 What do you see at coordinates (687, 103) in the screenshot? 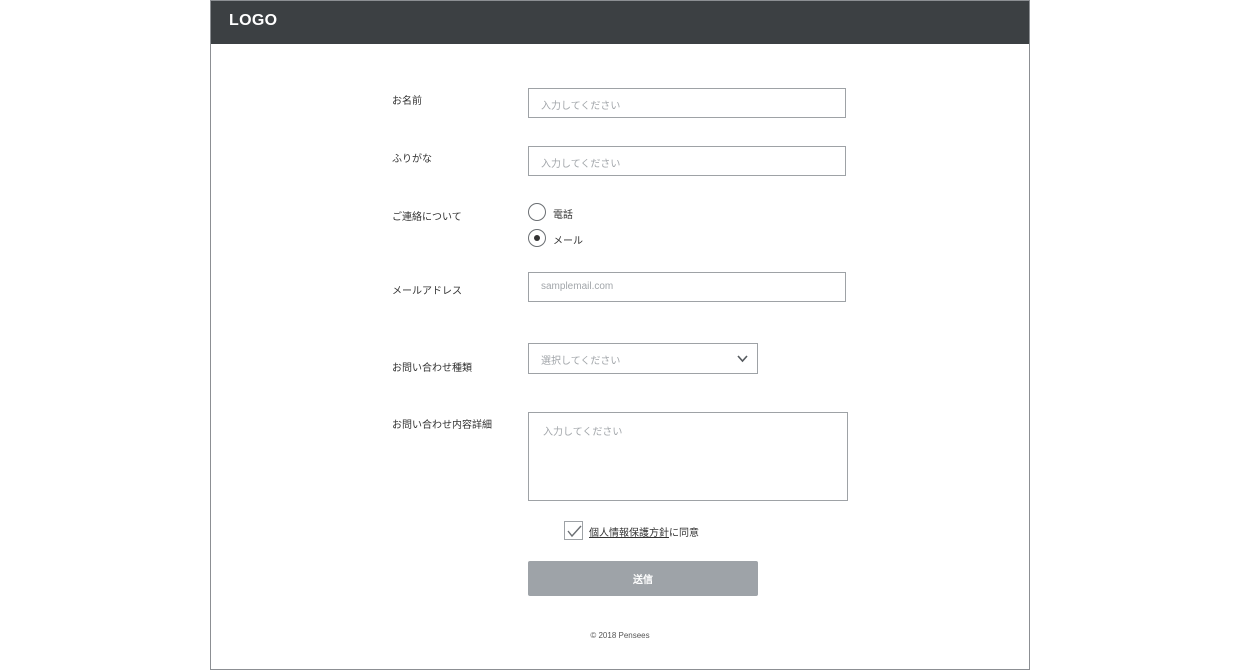
I see `name-input: 入力してください` at bounding box center [687, 103].